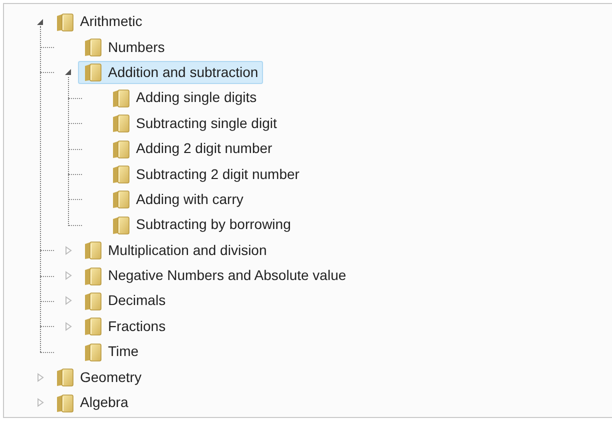 This screenshot has width=612, height=421. I want to click on tree-item: Negative Numbers and Absolute value, so click(215, 276).